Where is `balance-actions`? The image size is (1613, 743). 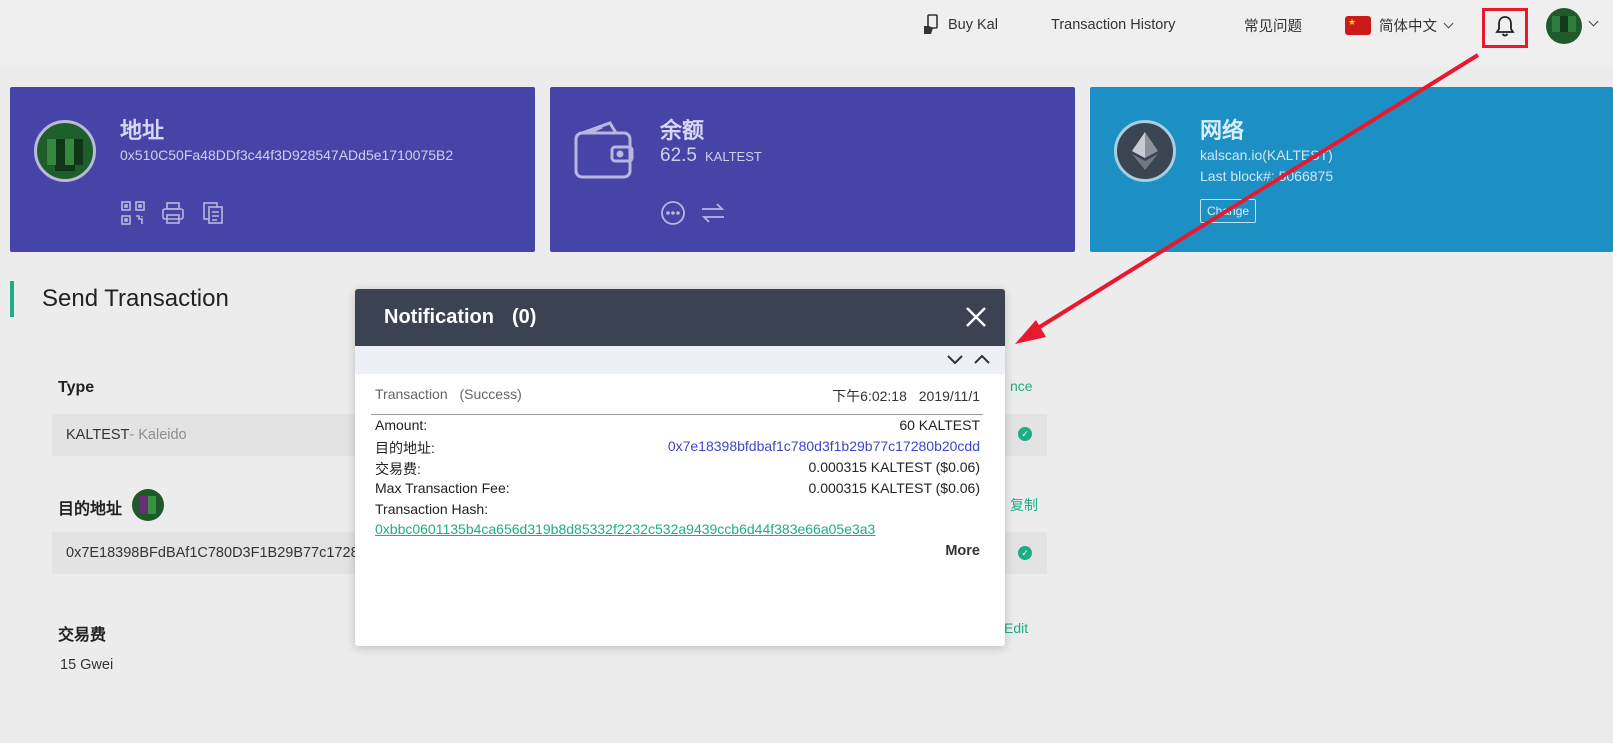
balance-actions is located at coordinates (693, 213).